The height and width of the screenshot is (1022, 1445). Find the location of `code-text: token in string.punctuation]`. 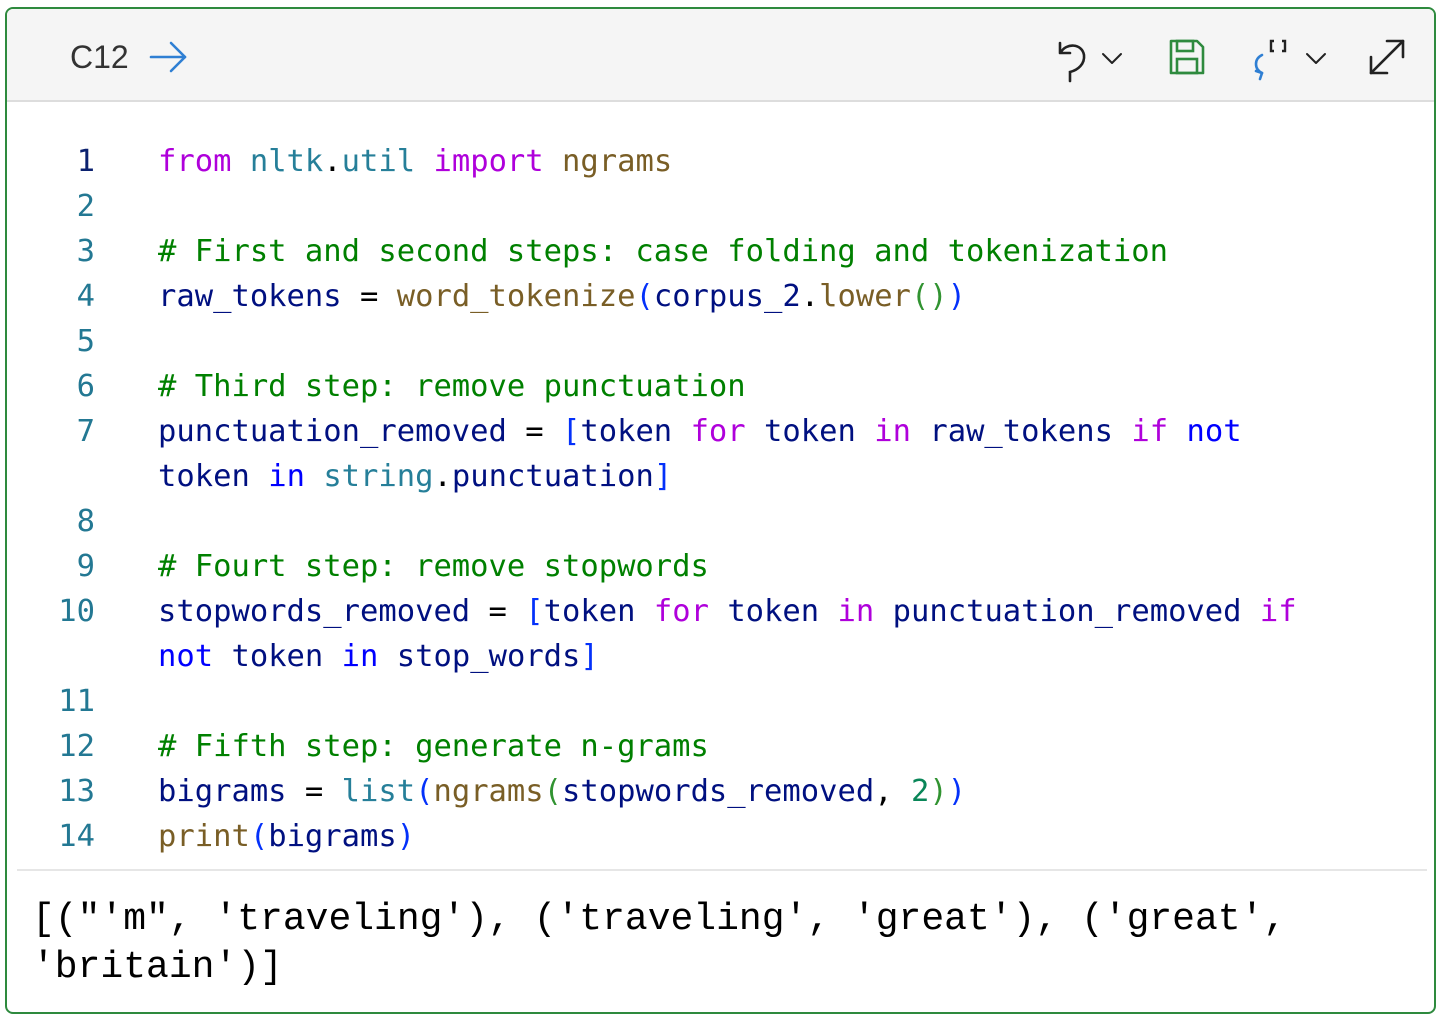

code-text: token in string.punctuation] is located at coordinates (415, 476).